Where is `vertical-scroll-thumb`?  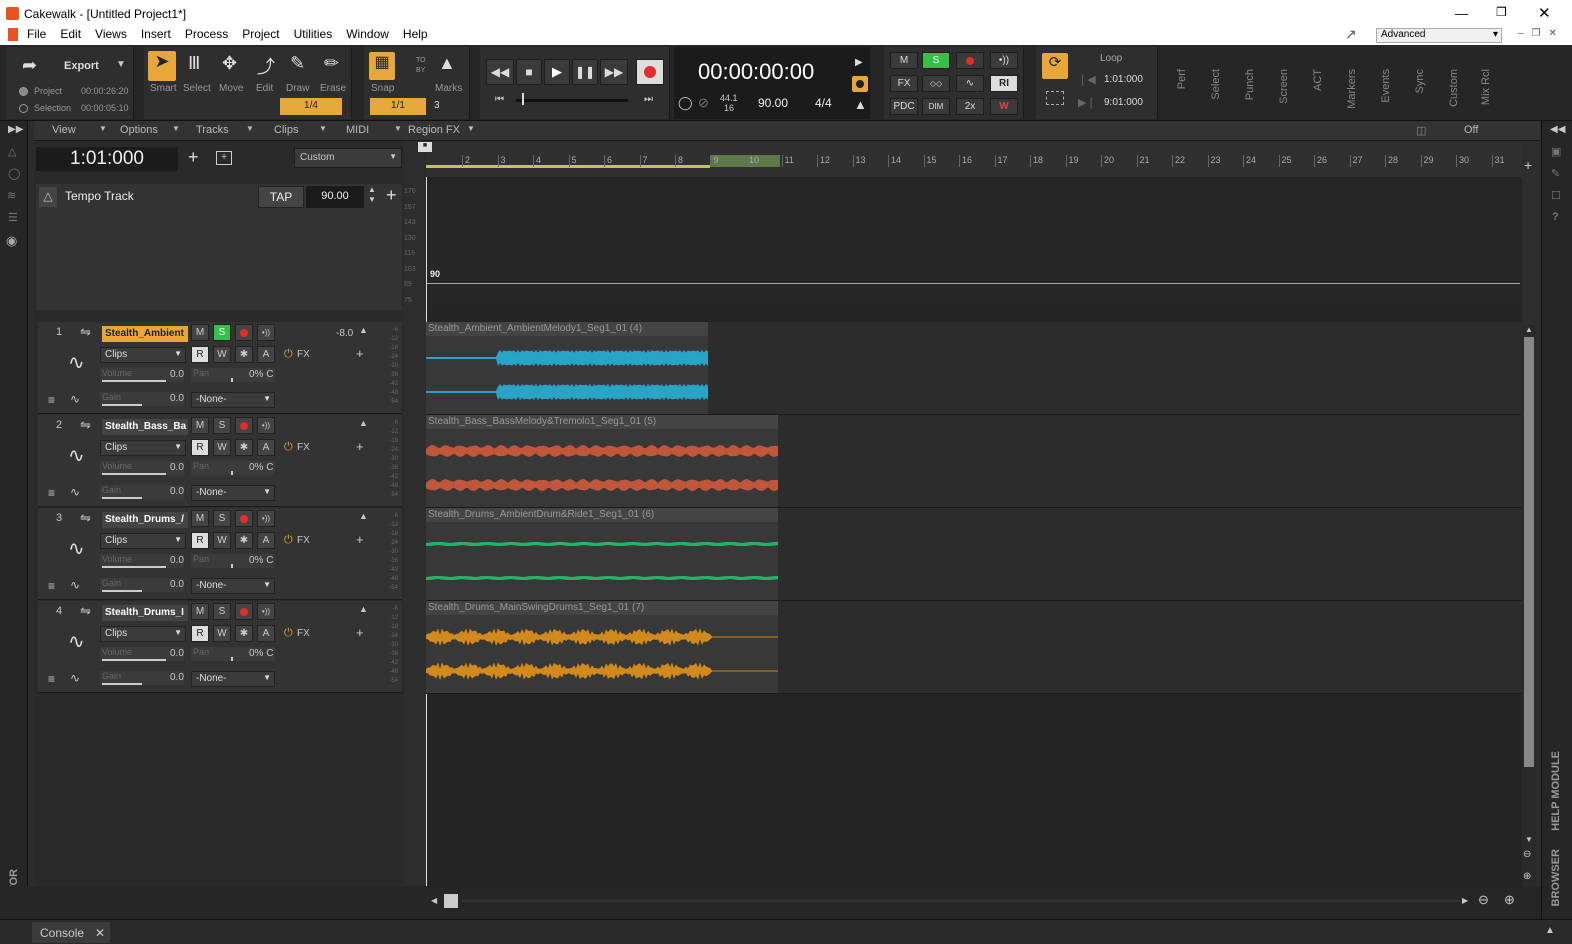 vertical-scroll-thumb is located at coordinates (1529, 552).